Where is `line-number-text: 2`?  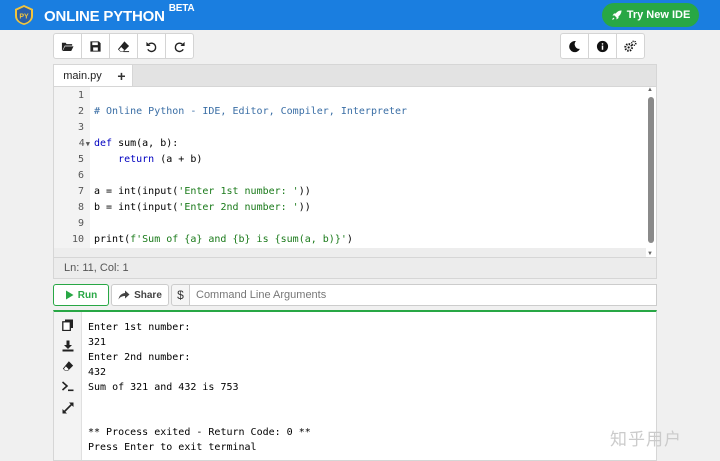 line-number-text: 2 is located at coordinates (80, 111).